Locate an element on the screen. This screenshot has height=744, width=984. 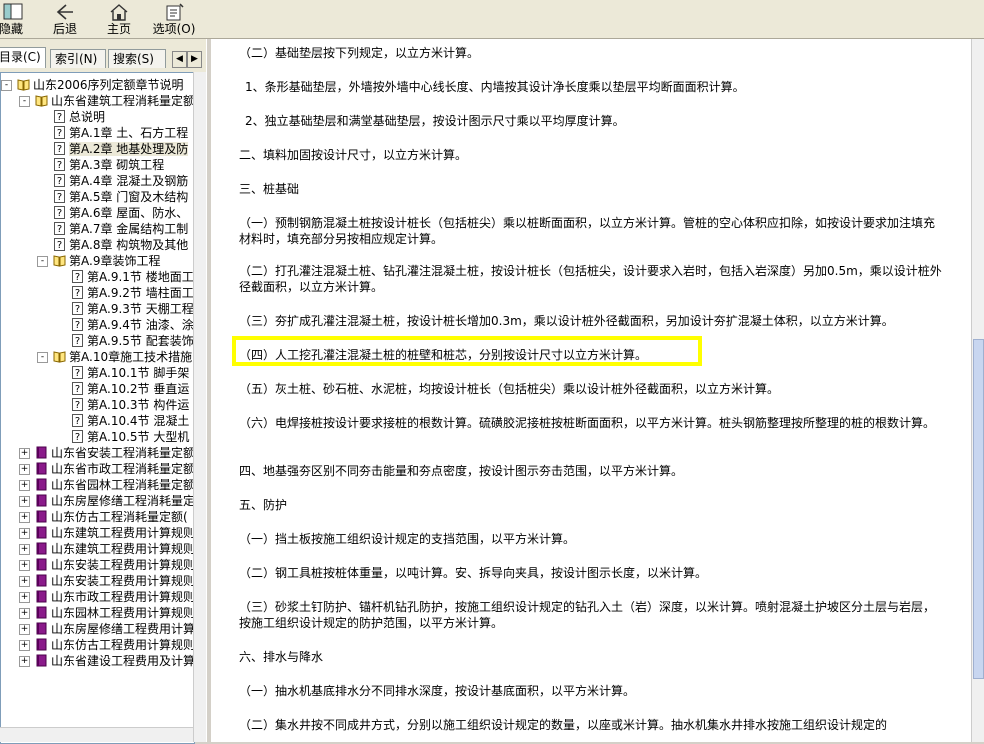
tree-item-label: 第A.6章 屋面、防水、 is located at coordinates (129, 213).